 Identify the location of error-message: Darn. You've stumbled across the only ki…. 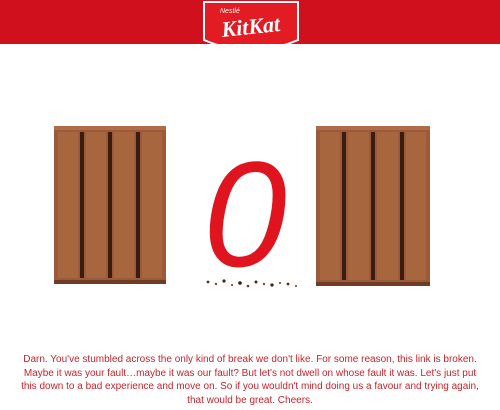
(250, 380).